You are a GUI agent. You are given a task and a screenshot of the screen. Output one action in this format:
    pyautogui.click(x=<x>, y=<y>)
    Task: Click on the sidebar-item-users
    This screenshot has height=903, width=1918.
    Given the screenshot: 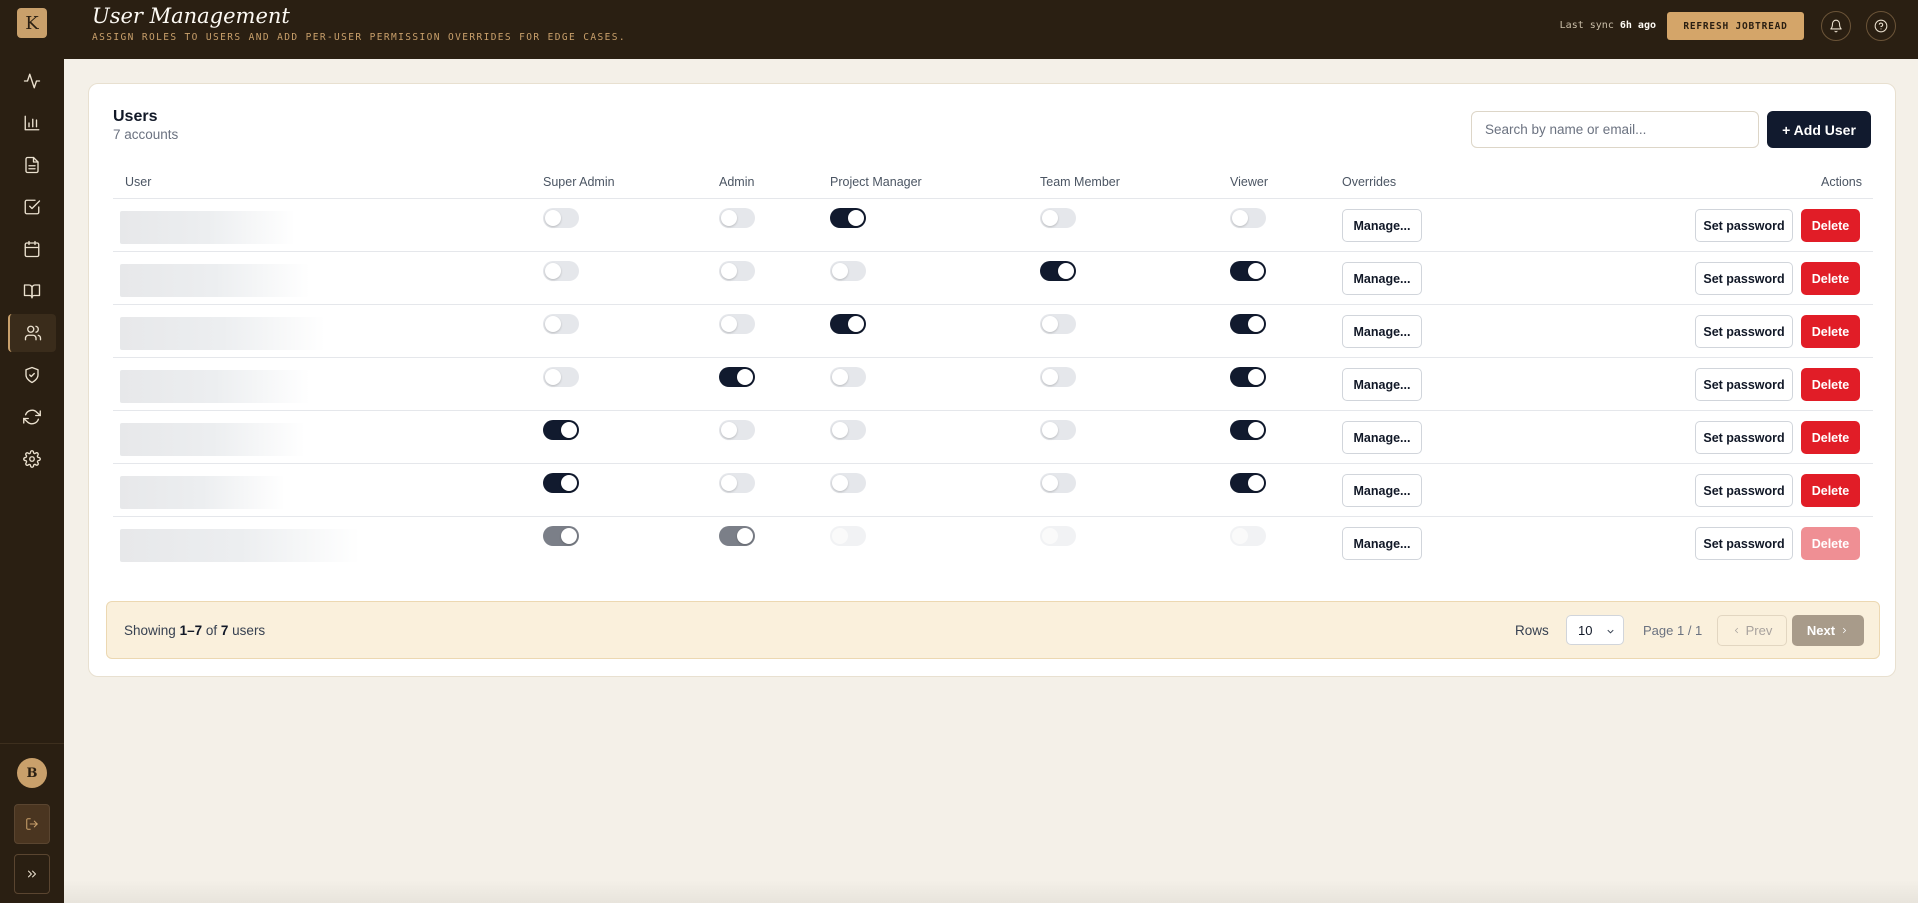 What is the action you would take?
    pyautogui.click(x=32, y=333)
    